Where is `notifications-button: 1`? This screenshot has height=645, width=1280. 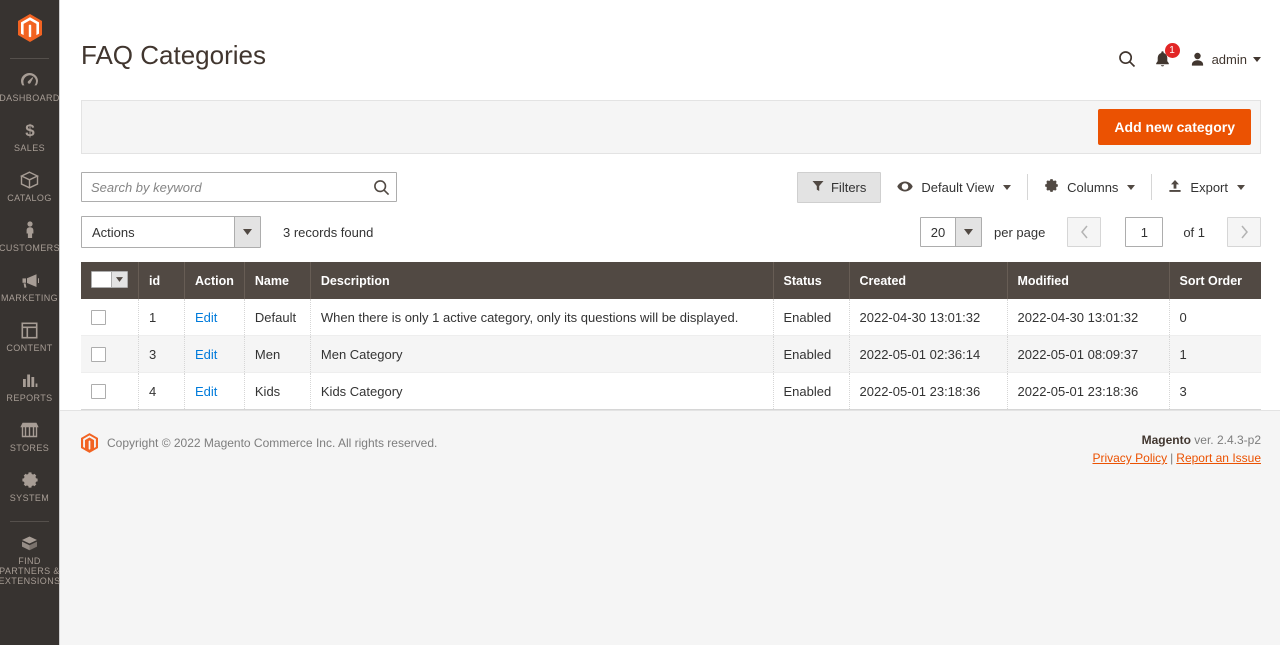
notifications-button: 1 is located at coordinates (1167, 55).